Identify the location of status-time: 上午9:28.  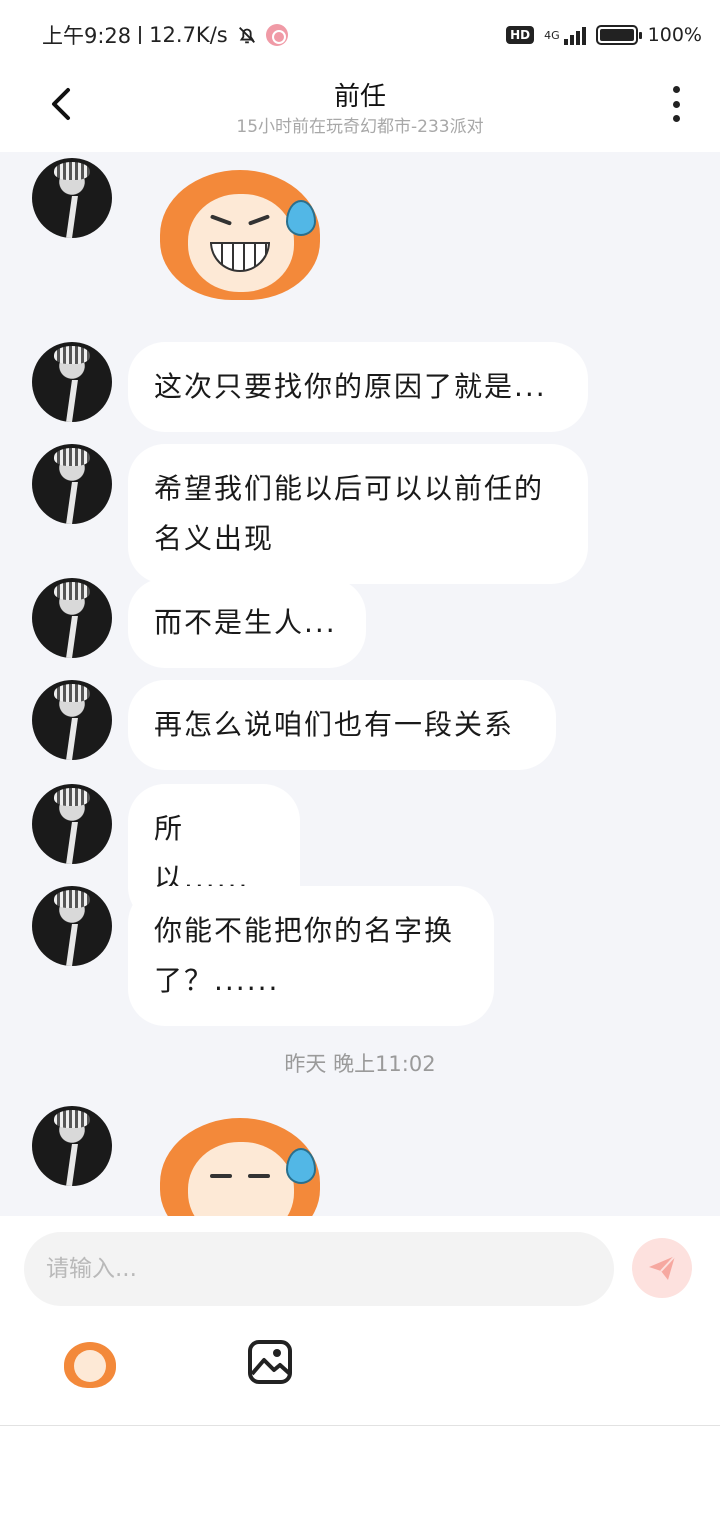
(87, 36).